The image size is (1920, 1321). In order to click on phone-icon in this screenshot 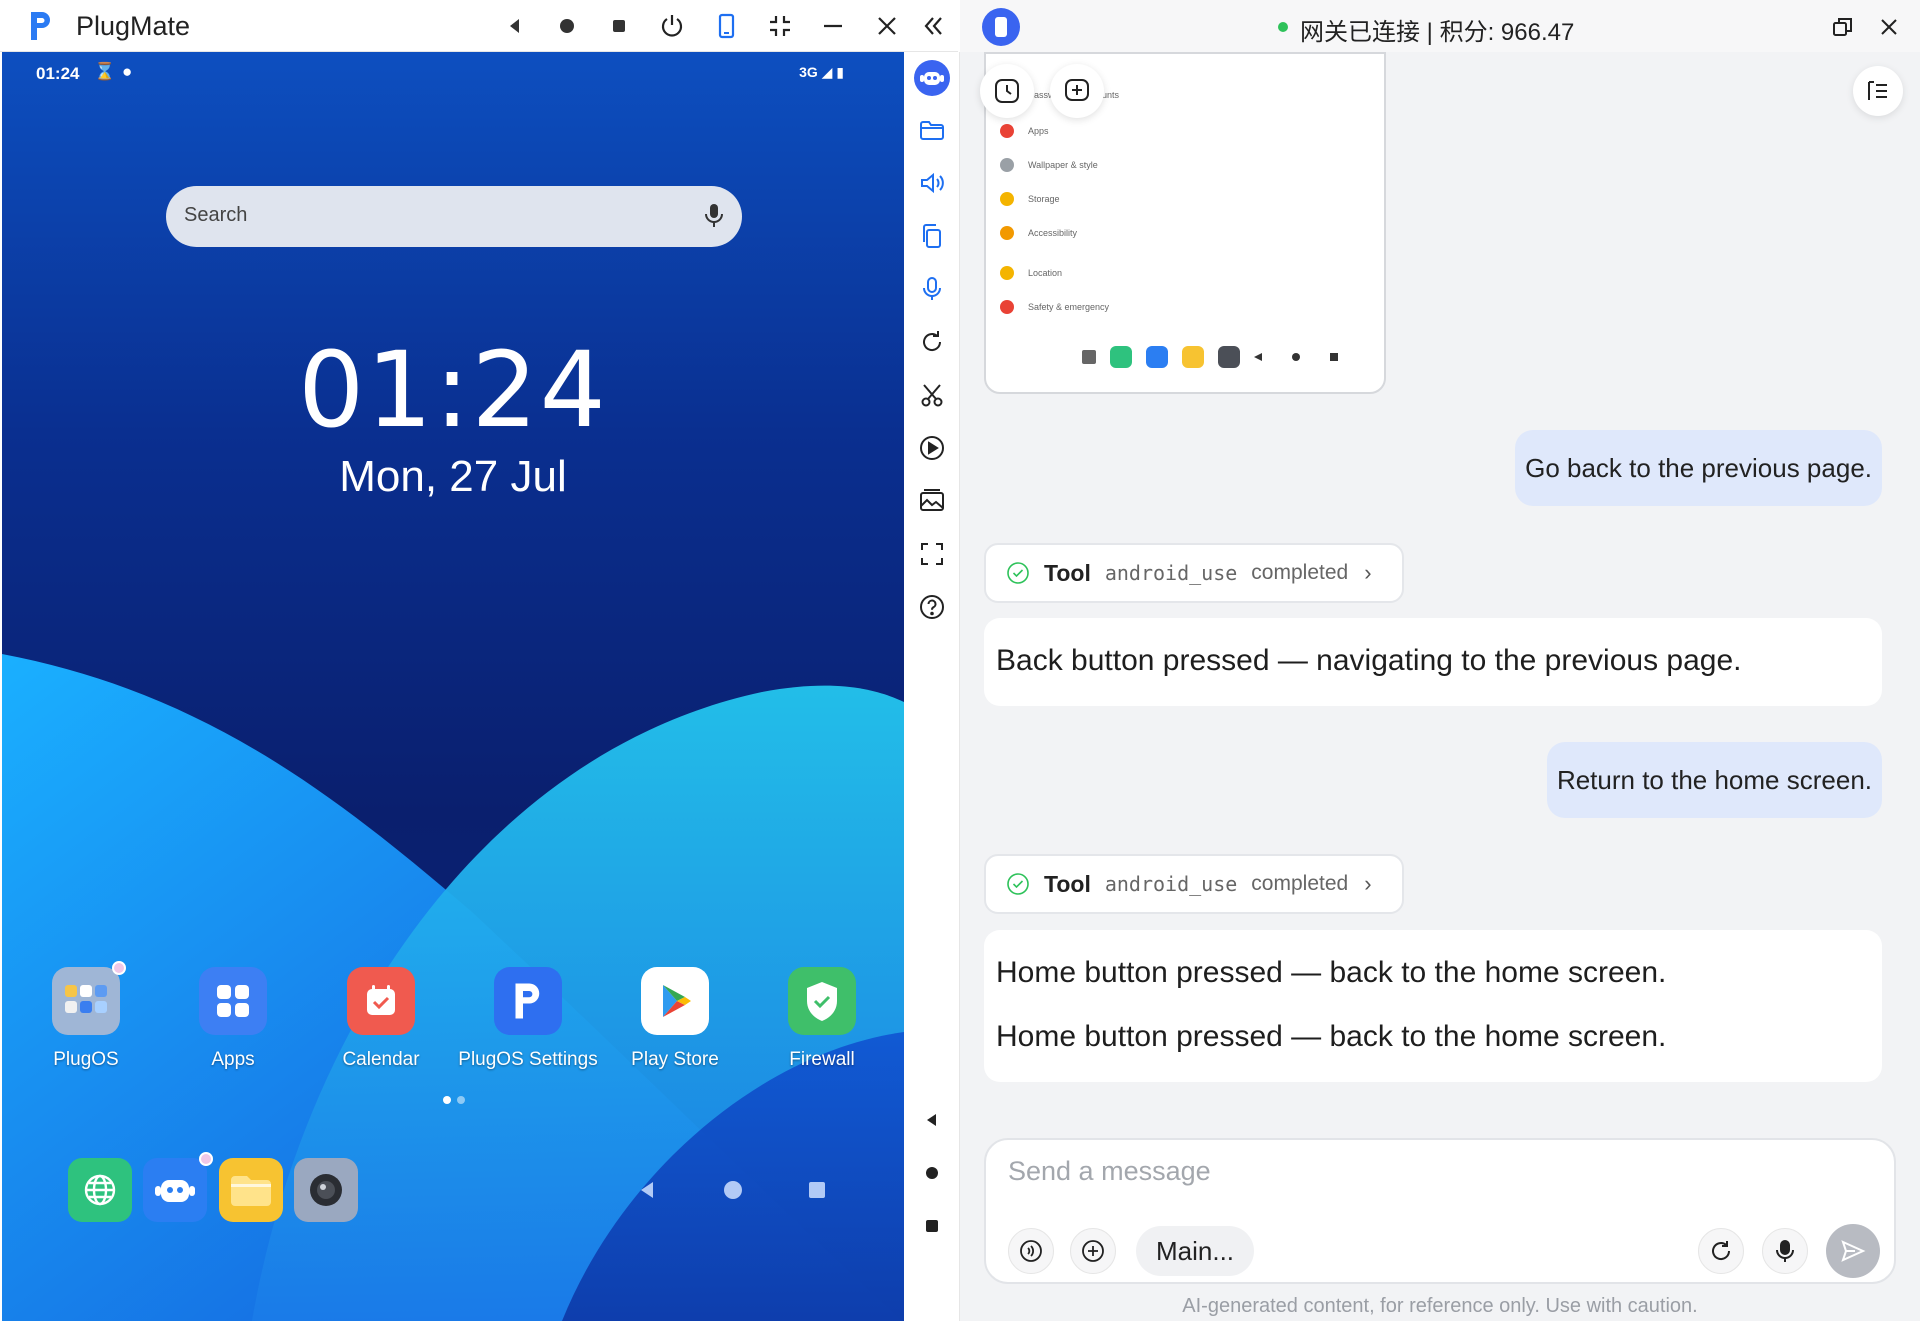, I will do `click(726, 26)`.